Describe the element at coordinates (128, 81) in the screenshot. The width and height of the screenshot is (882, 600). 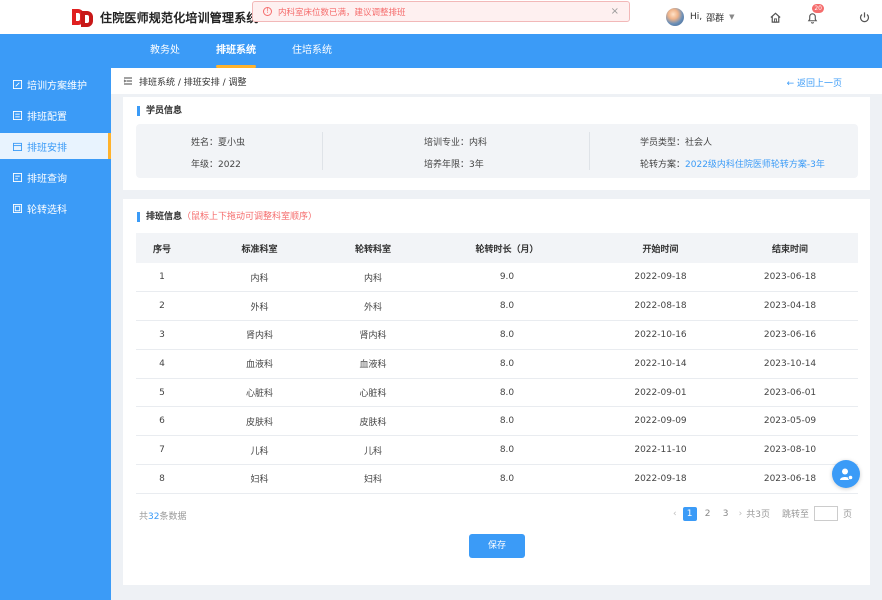
I see `menu-fold-icon` at that location.